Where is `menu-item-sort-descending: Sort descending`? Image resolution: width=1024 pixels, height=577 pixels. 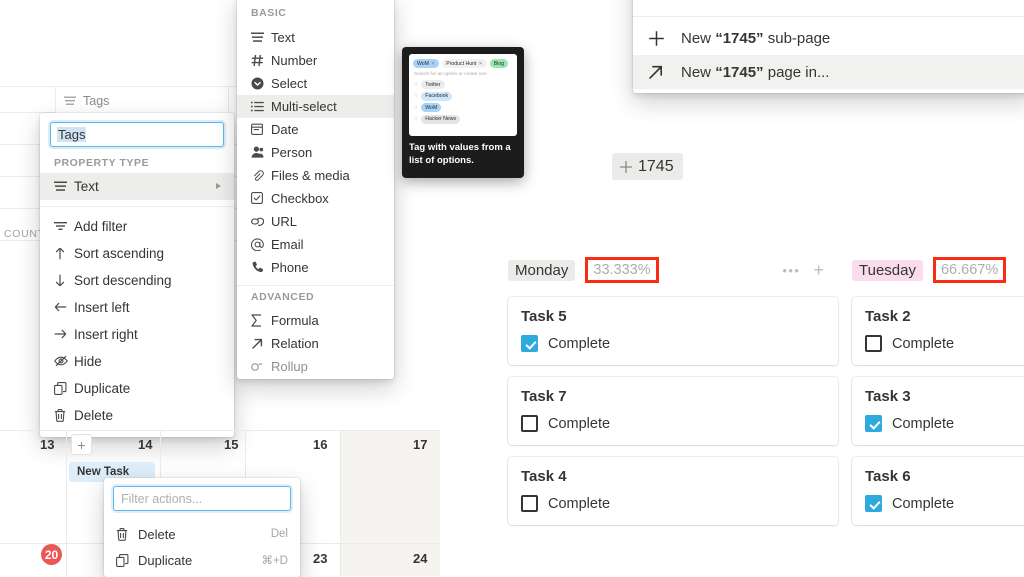 menu-item-sort-descending: Sort descending is located at coordinates (137, 280).